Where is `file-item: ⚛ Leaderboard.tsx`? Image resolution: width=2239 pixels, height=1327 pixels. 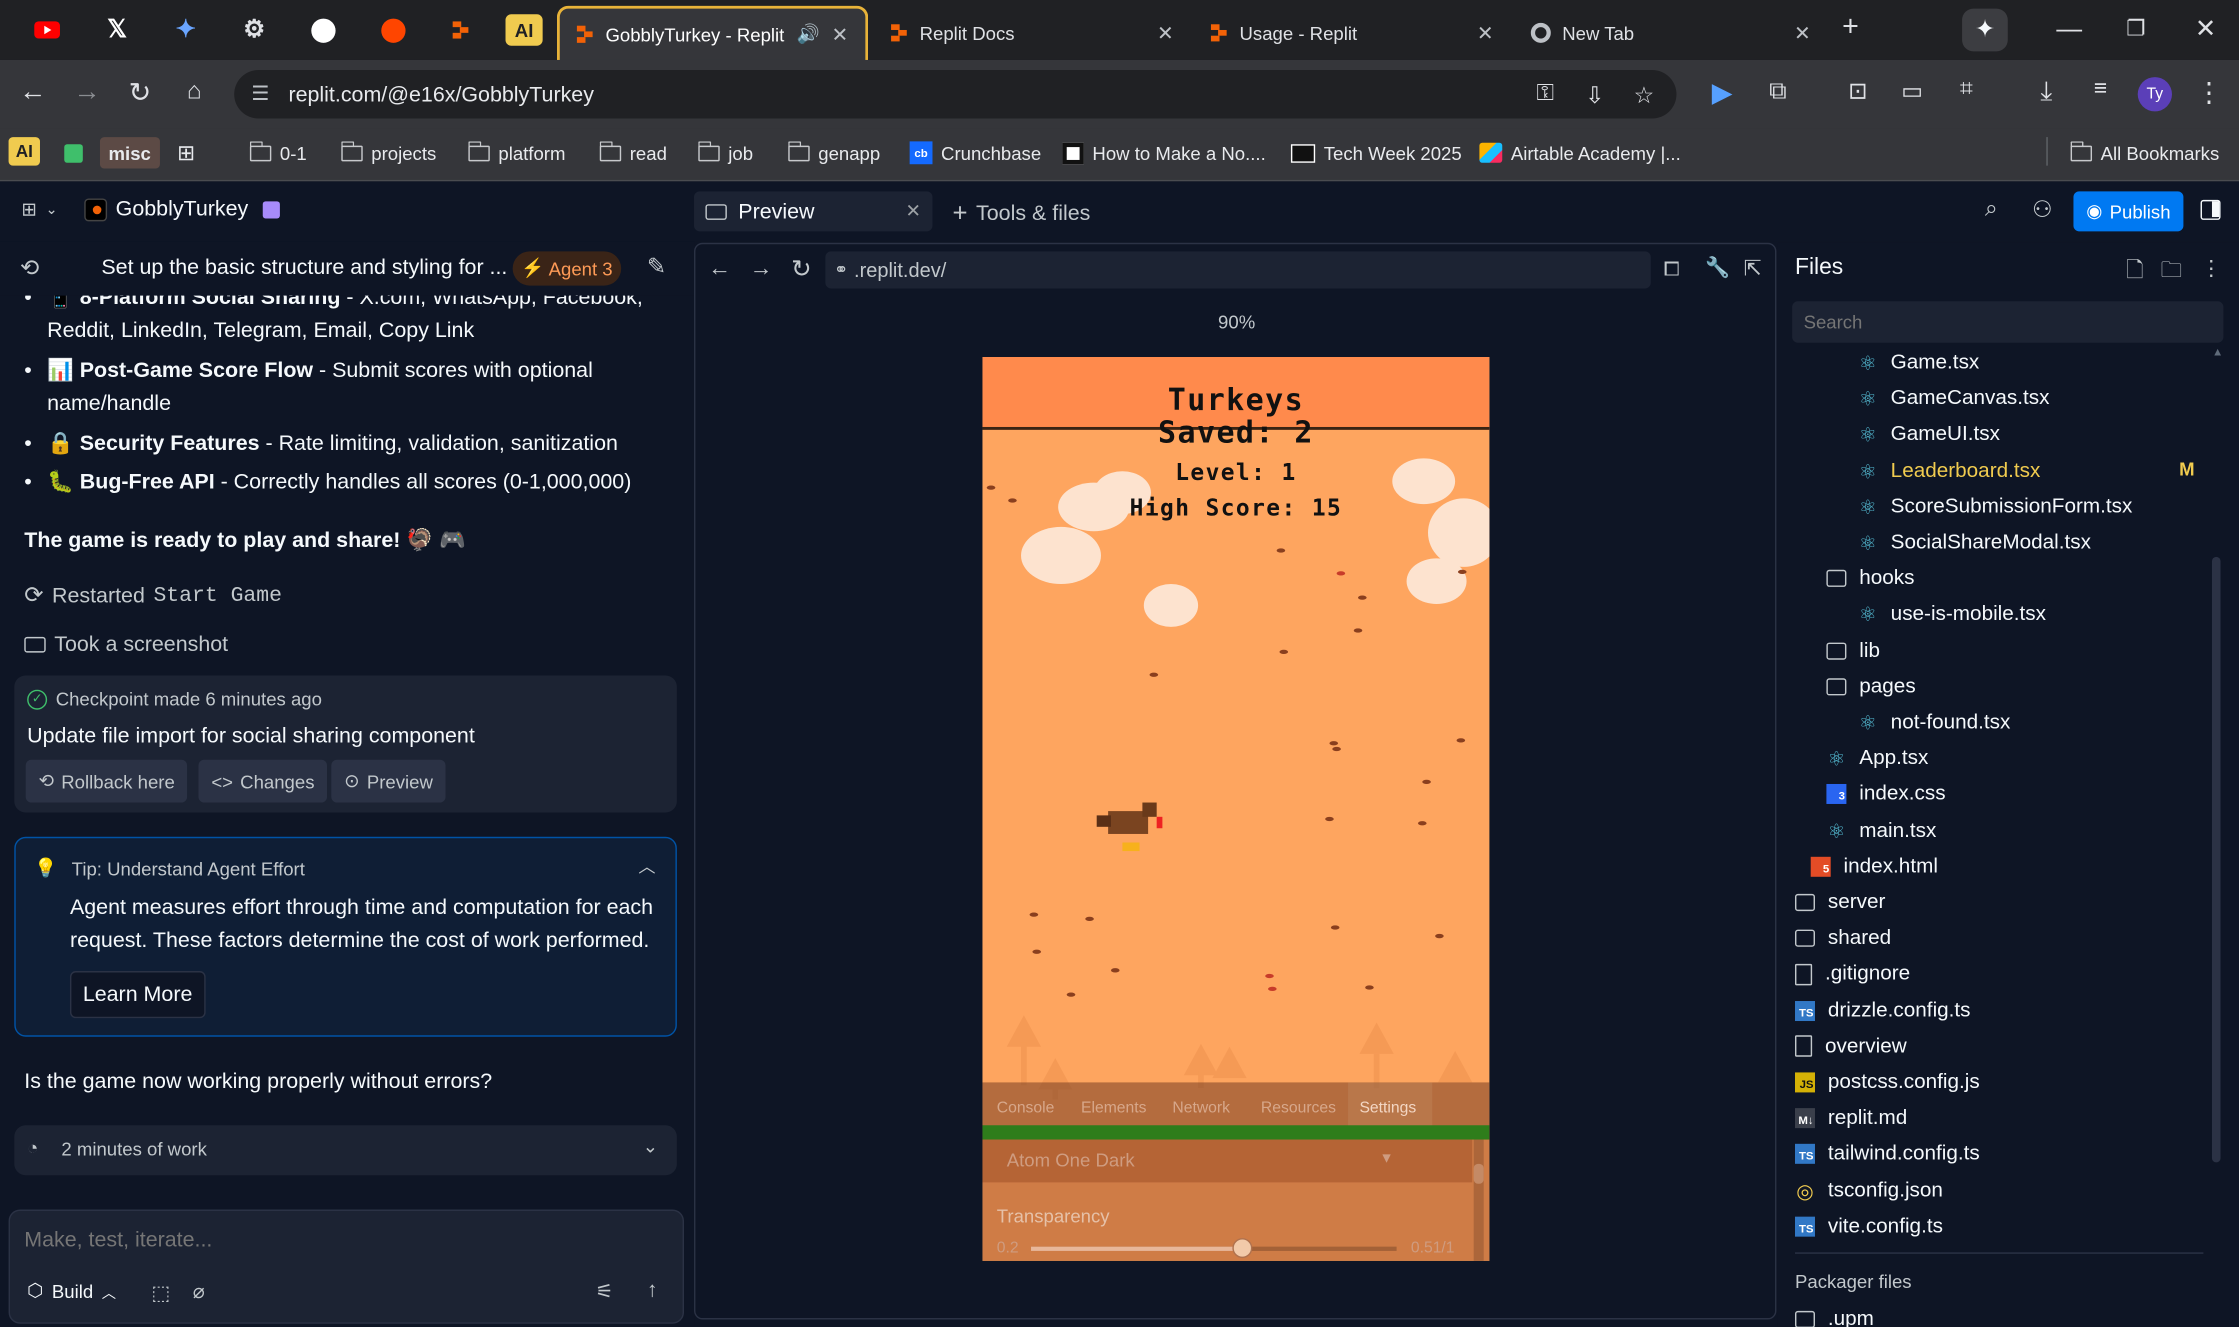 file-item: ⚛ Leaderboard.tsx is located at coordinates (1949, 471).